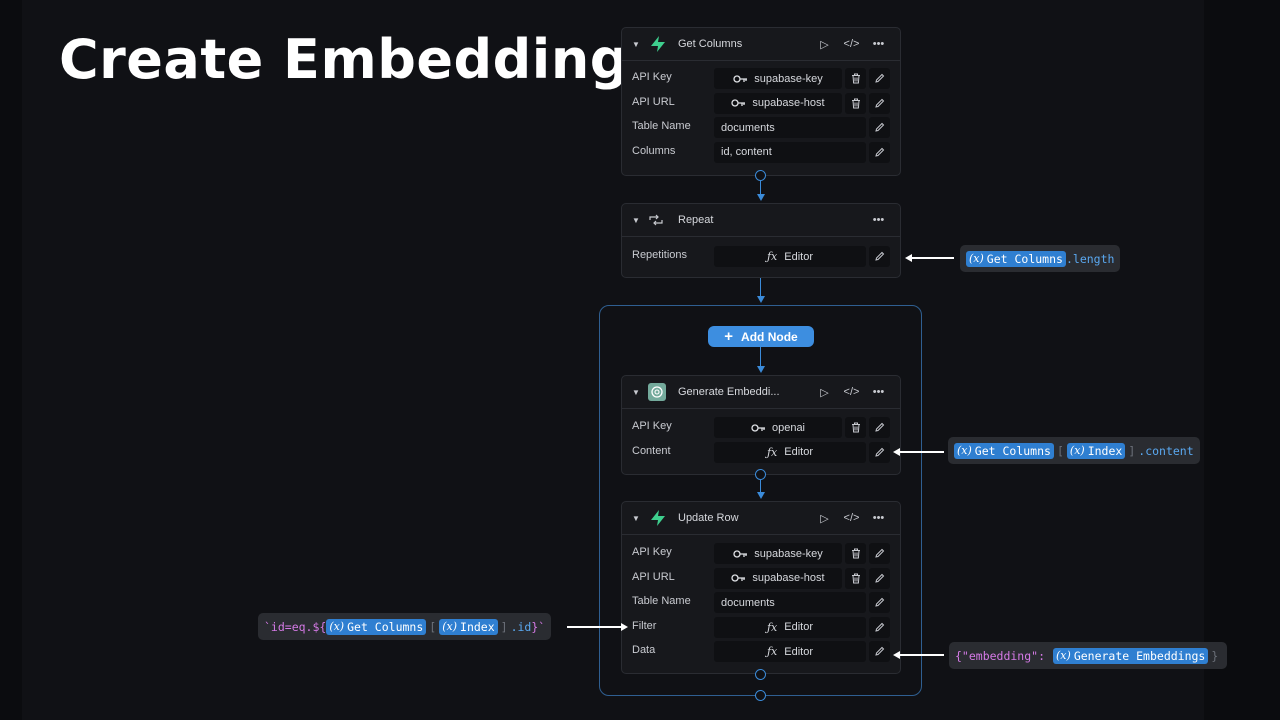 The height and width of the screenshot is (720, 1280). Describe the element at coordinates (761, 44) in the screenshot. I see `node-header: ▼ Get Columns ▷ </> •••` at that location.